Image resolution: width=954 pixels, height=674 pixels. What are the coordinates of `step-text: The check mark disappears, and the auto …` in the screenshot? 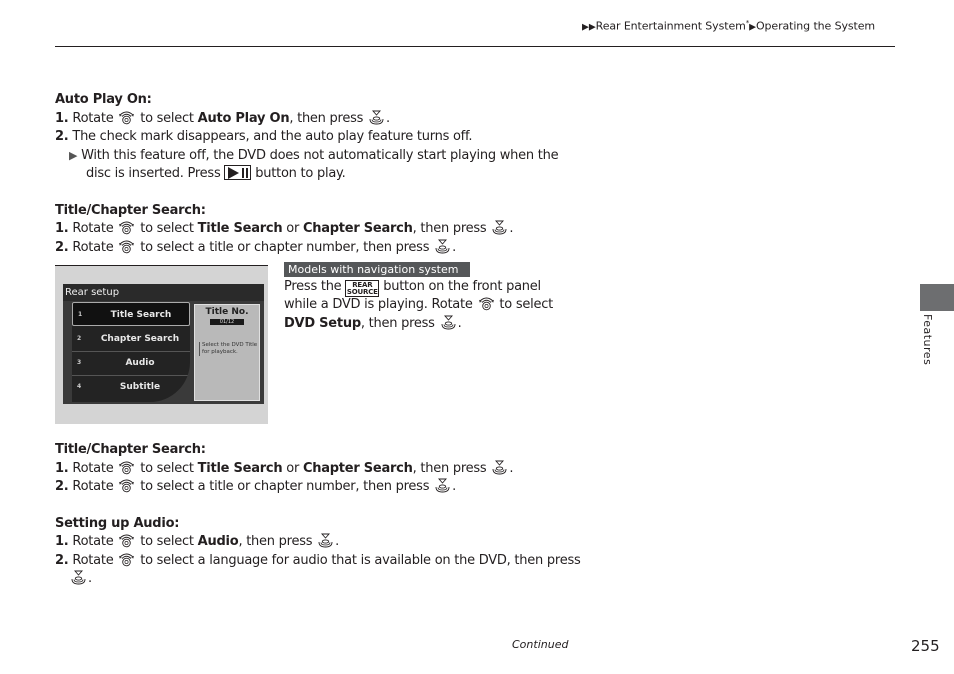 It's located at (272, 136).